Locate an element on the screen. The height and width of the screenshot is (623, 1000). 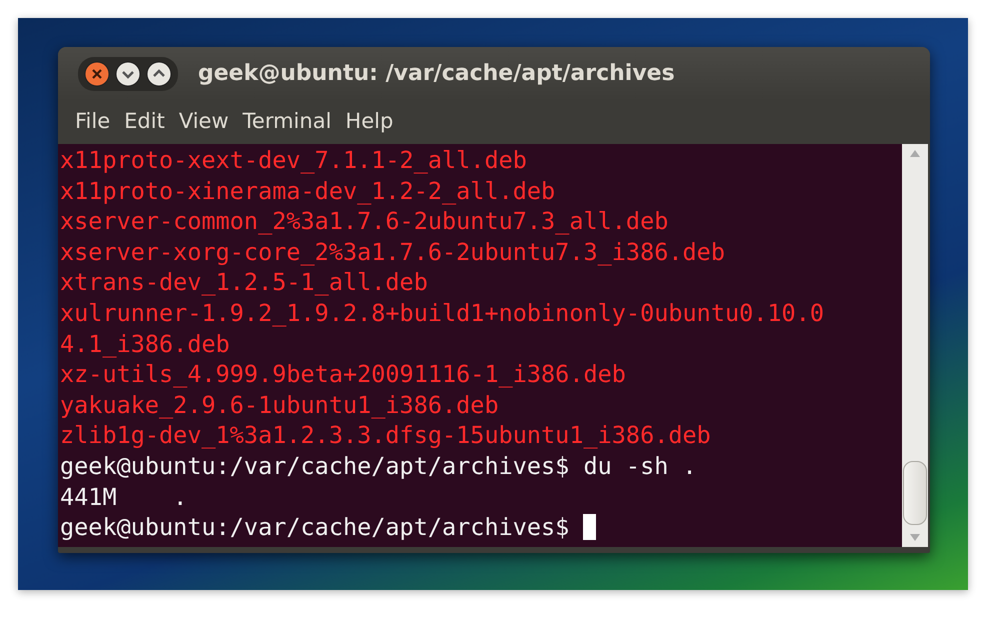
maximize-button is located at coordinates (159, 73).